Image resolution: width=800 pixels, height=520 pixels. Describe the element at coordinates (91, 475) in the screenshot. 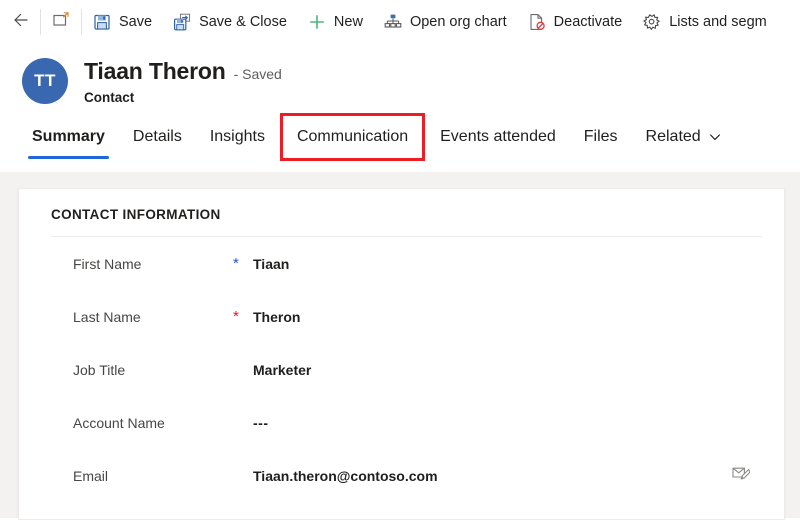

I see `email-label: Email` at that location.